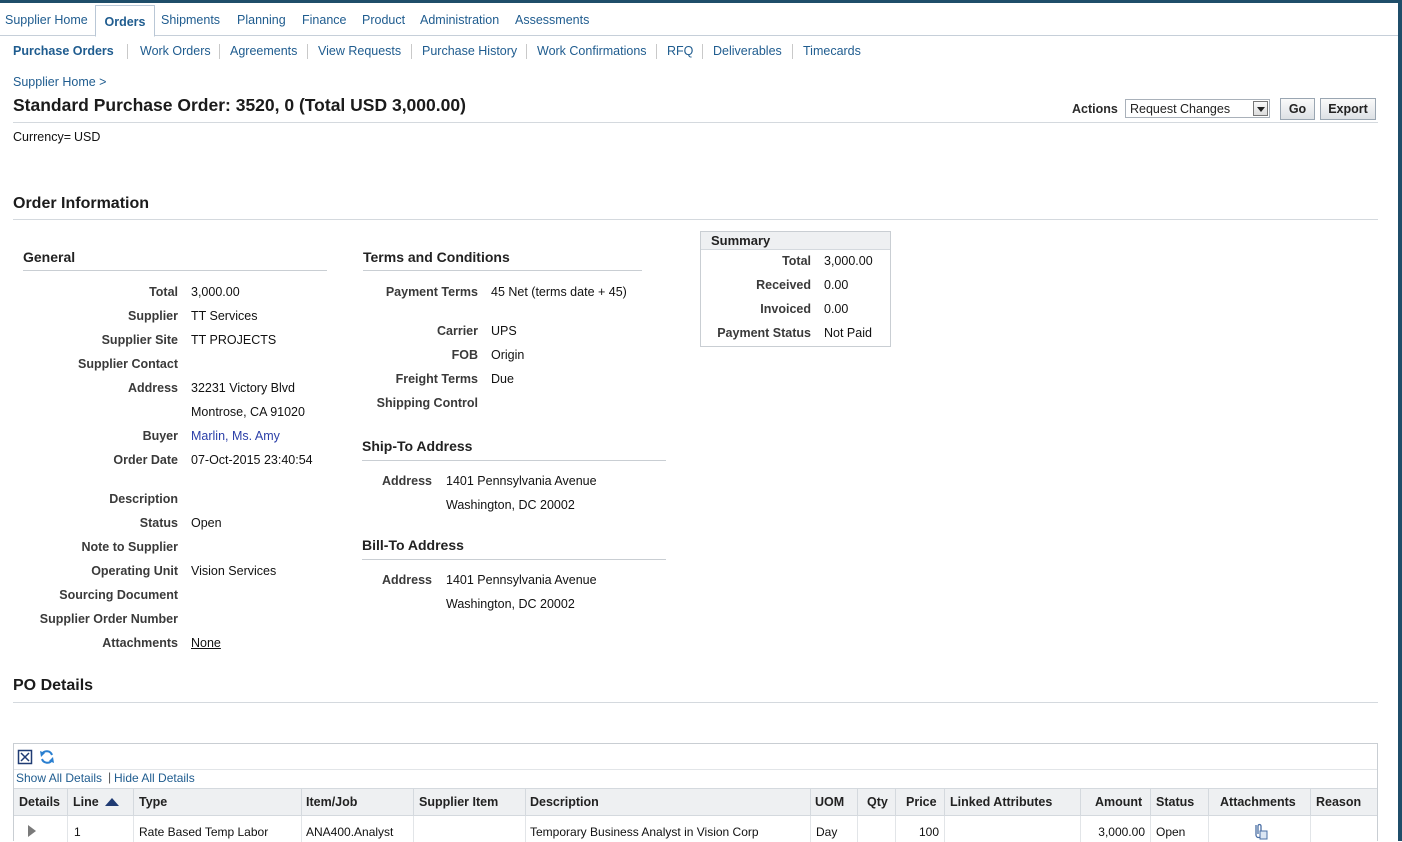 Image resolution: width=1402 pixels, height=842 pixels. Describe the element at coordinates (427, 403) in the screenshot. I see `shipping-control-label: Shipping Control` at that location.